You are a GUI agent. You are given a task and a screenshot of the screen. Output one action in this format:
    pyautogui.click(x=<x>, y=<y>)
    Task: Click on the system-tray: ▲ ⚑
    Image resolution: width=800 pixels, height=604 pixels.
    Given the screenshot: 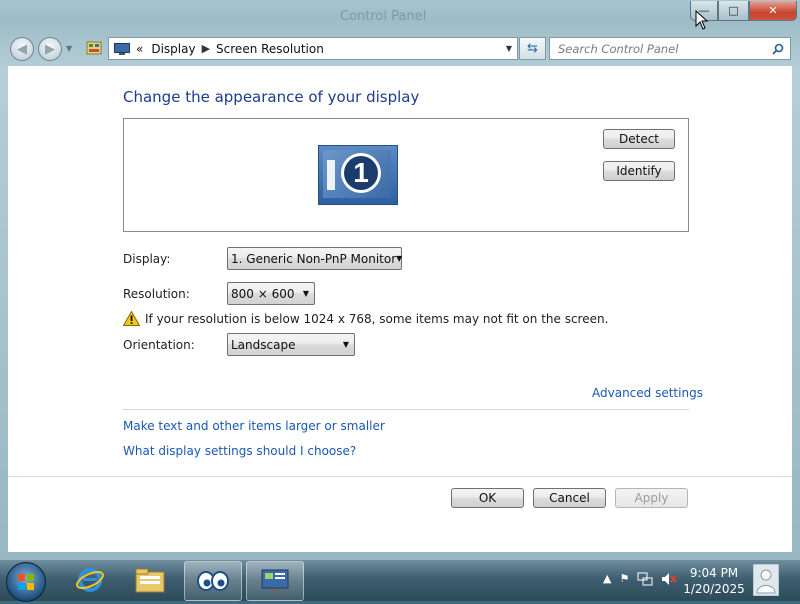 What is the action you would take?
    pyautogui.click(x=640, y=579)
    